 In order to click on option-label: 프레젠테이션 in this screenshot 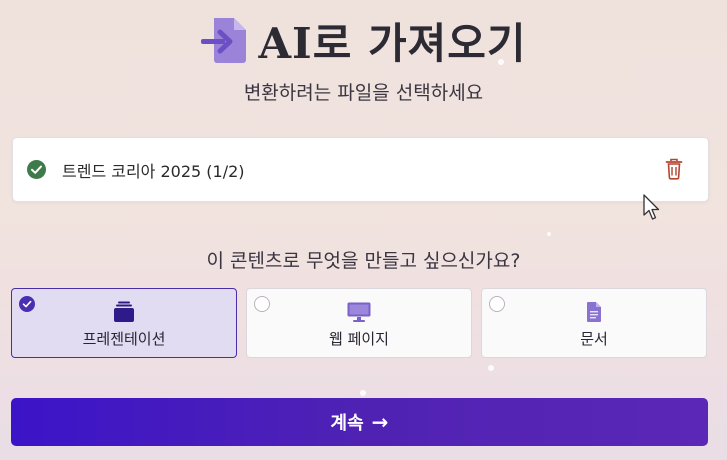, I will do `click(124, 339)`.